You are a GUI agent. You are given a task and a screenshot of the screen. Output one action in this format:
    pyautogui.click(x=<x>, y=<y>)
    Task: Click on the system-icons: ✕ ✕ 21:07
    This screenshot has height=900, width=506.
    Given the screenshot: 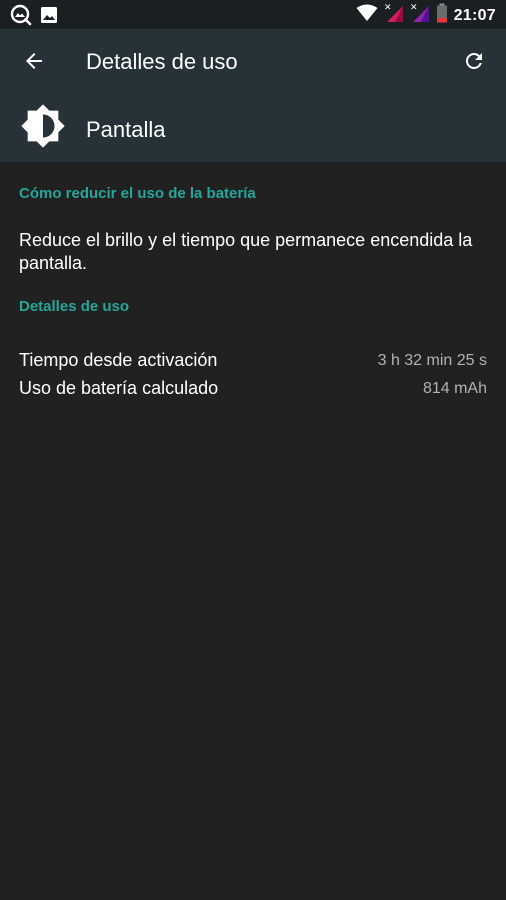 What is the action you would take?
    pyautogui.click(x=426, y=15)
    